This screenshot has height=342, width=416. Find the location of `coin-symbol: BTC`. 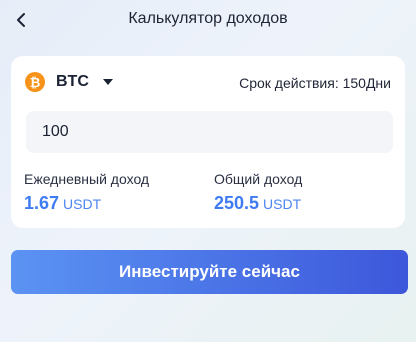

coin-symbol: BTC is located at coordinates (72, 81).